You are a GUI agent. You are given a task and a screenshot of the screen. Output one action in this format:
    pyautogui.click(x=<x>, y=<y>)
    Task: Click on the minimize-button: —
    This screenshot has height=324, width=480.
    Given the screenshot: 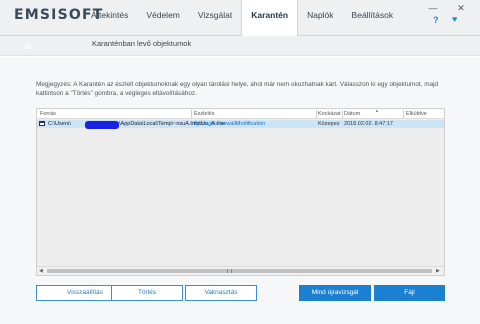 What is the action you would take?
    pyautogui.click(x=433, y=8)
    